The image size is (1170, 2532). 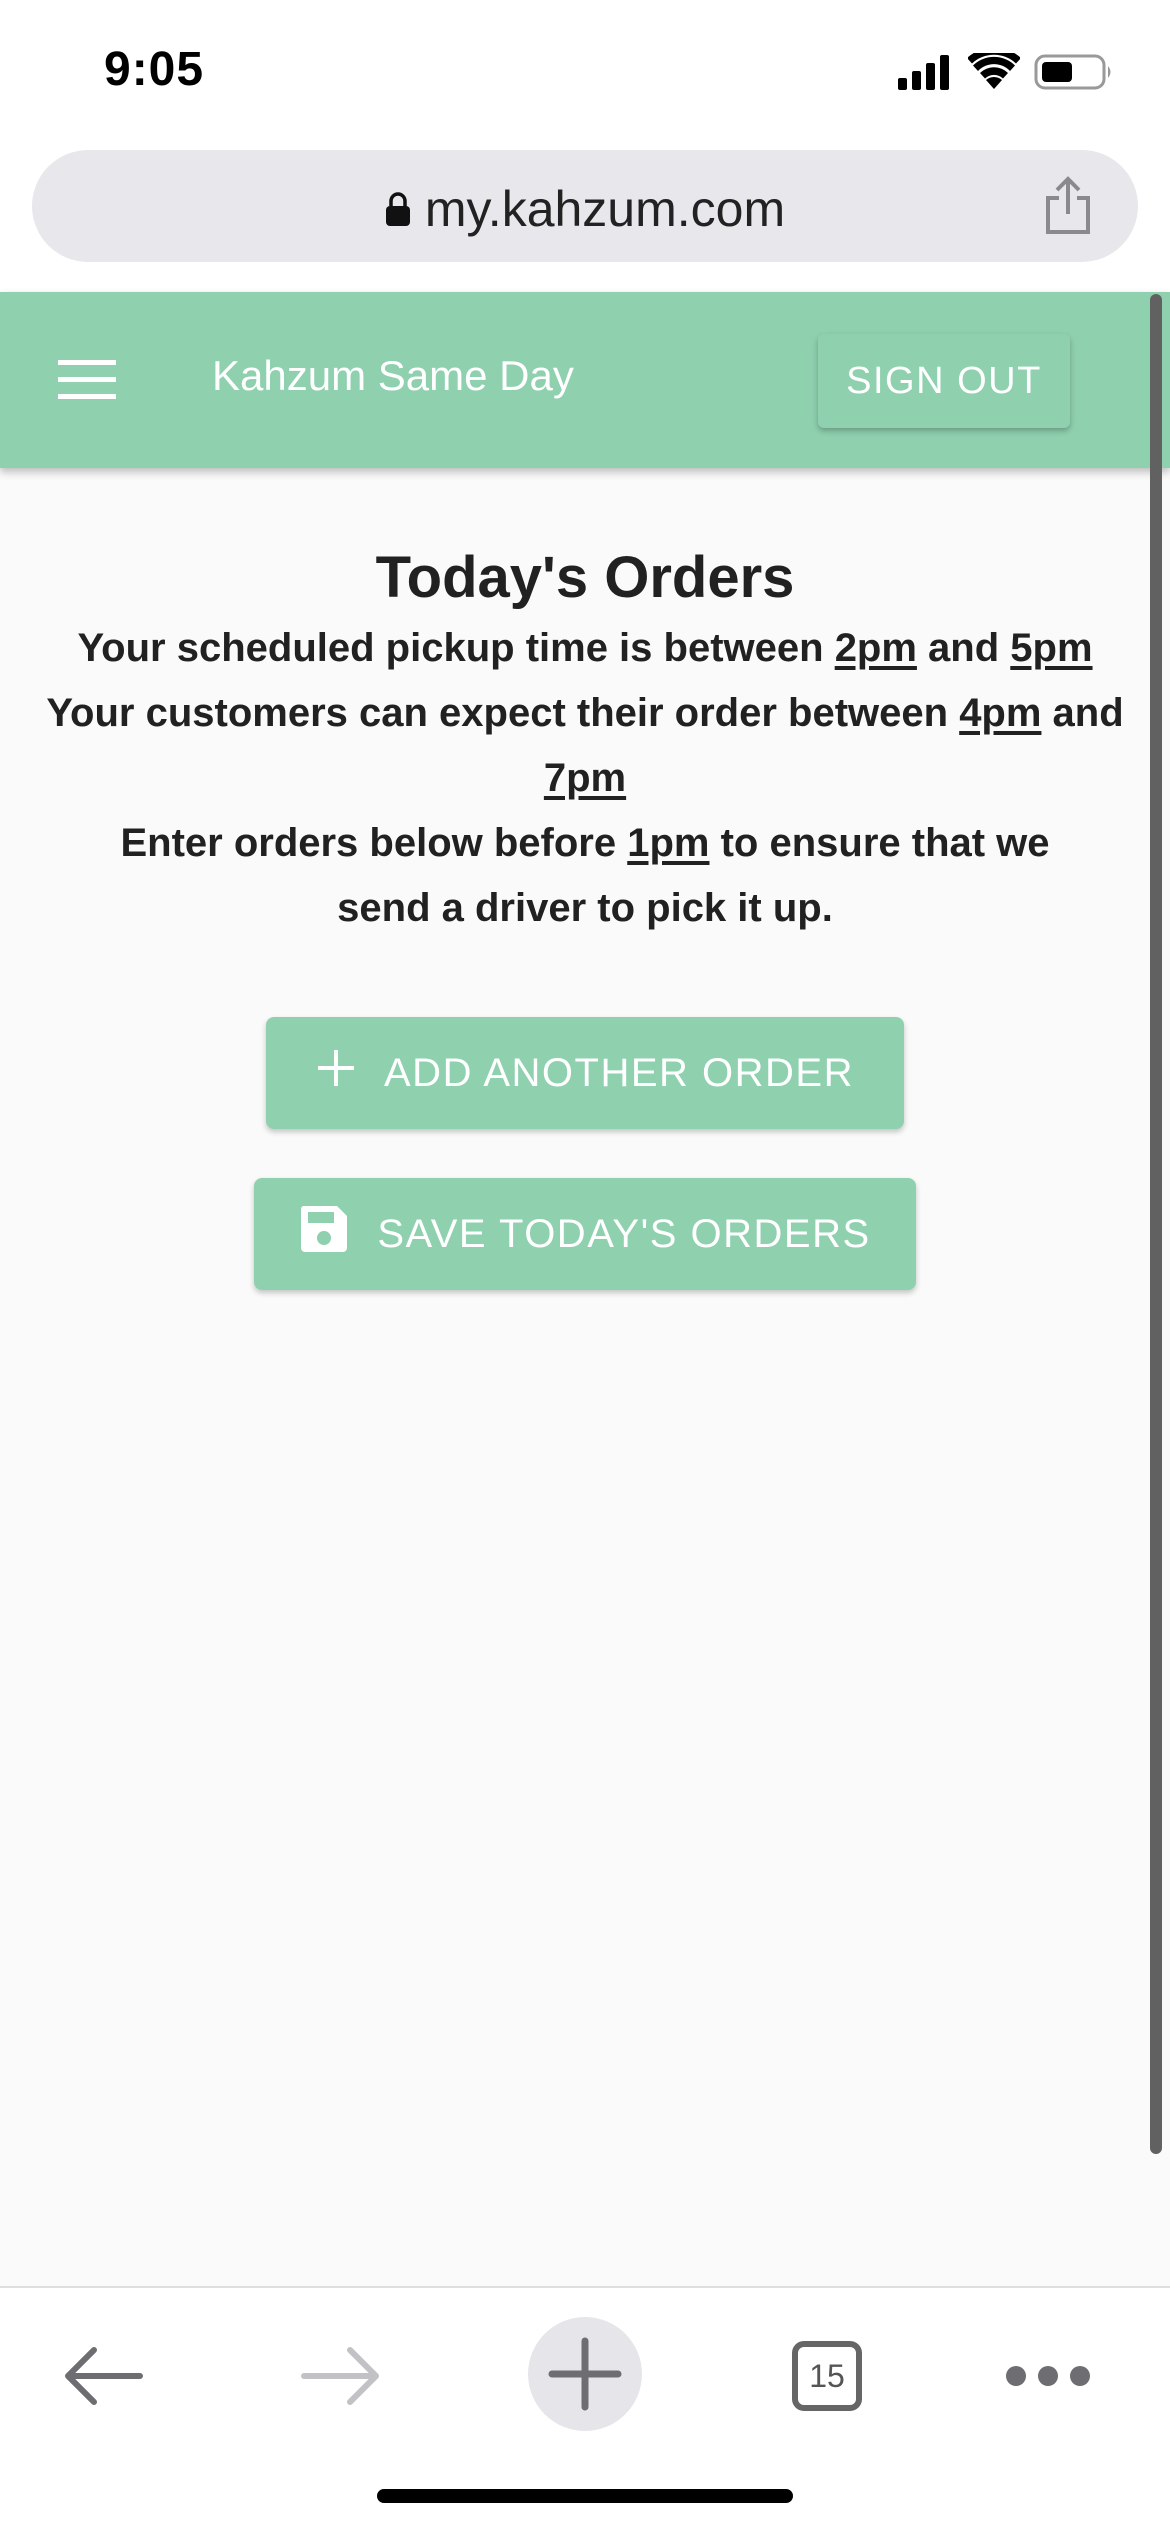 I want to click on save-todays-orders-label: SAVE TODAY'S ORDERS, so click(x=624, y=1233).